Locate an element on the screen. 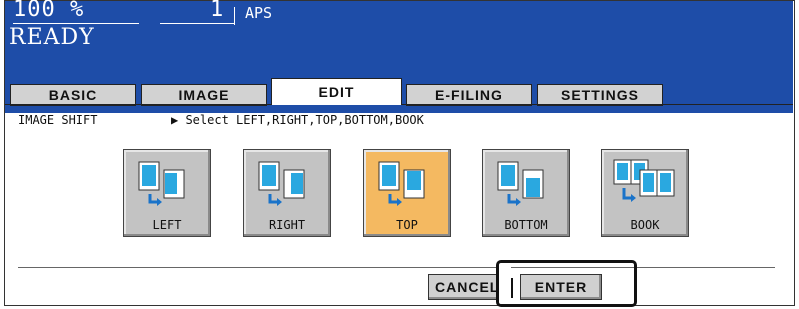 The image size is (799, 309). top-shift-button: TOP is located at coordinates (407, 193).